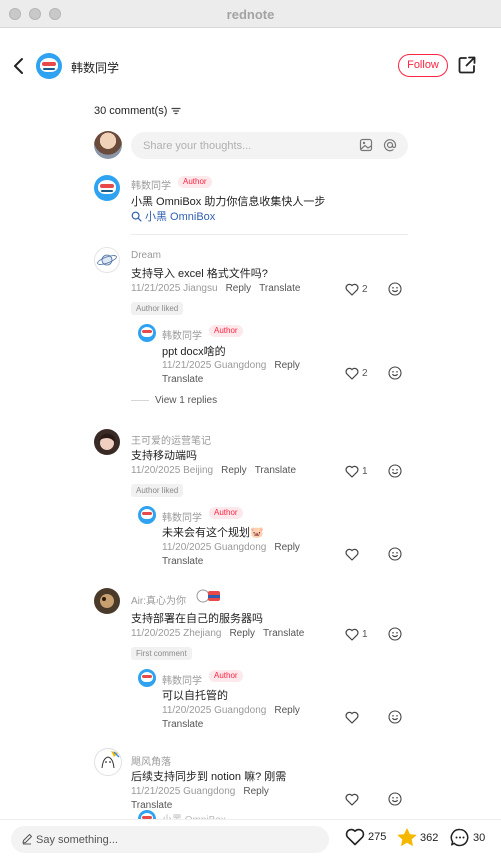  What do you see at coordinates (390, 145) in the screenshot?
I see `mention-icon` at bounding box center [390, 145].